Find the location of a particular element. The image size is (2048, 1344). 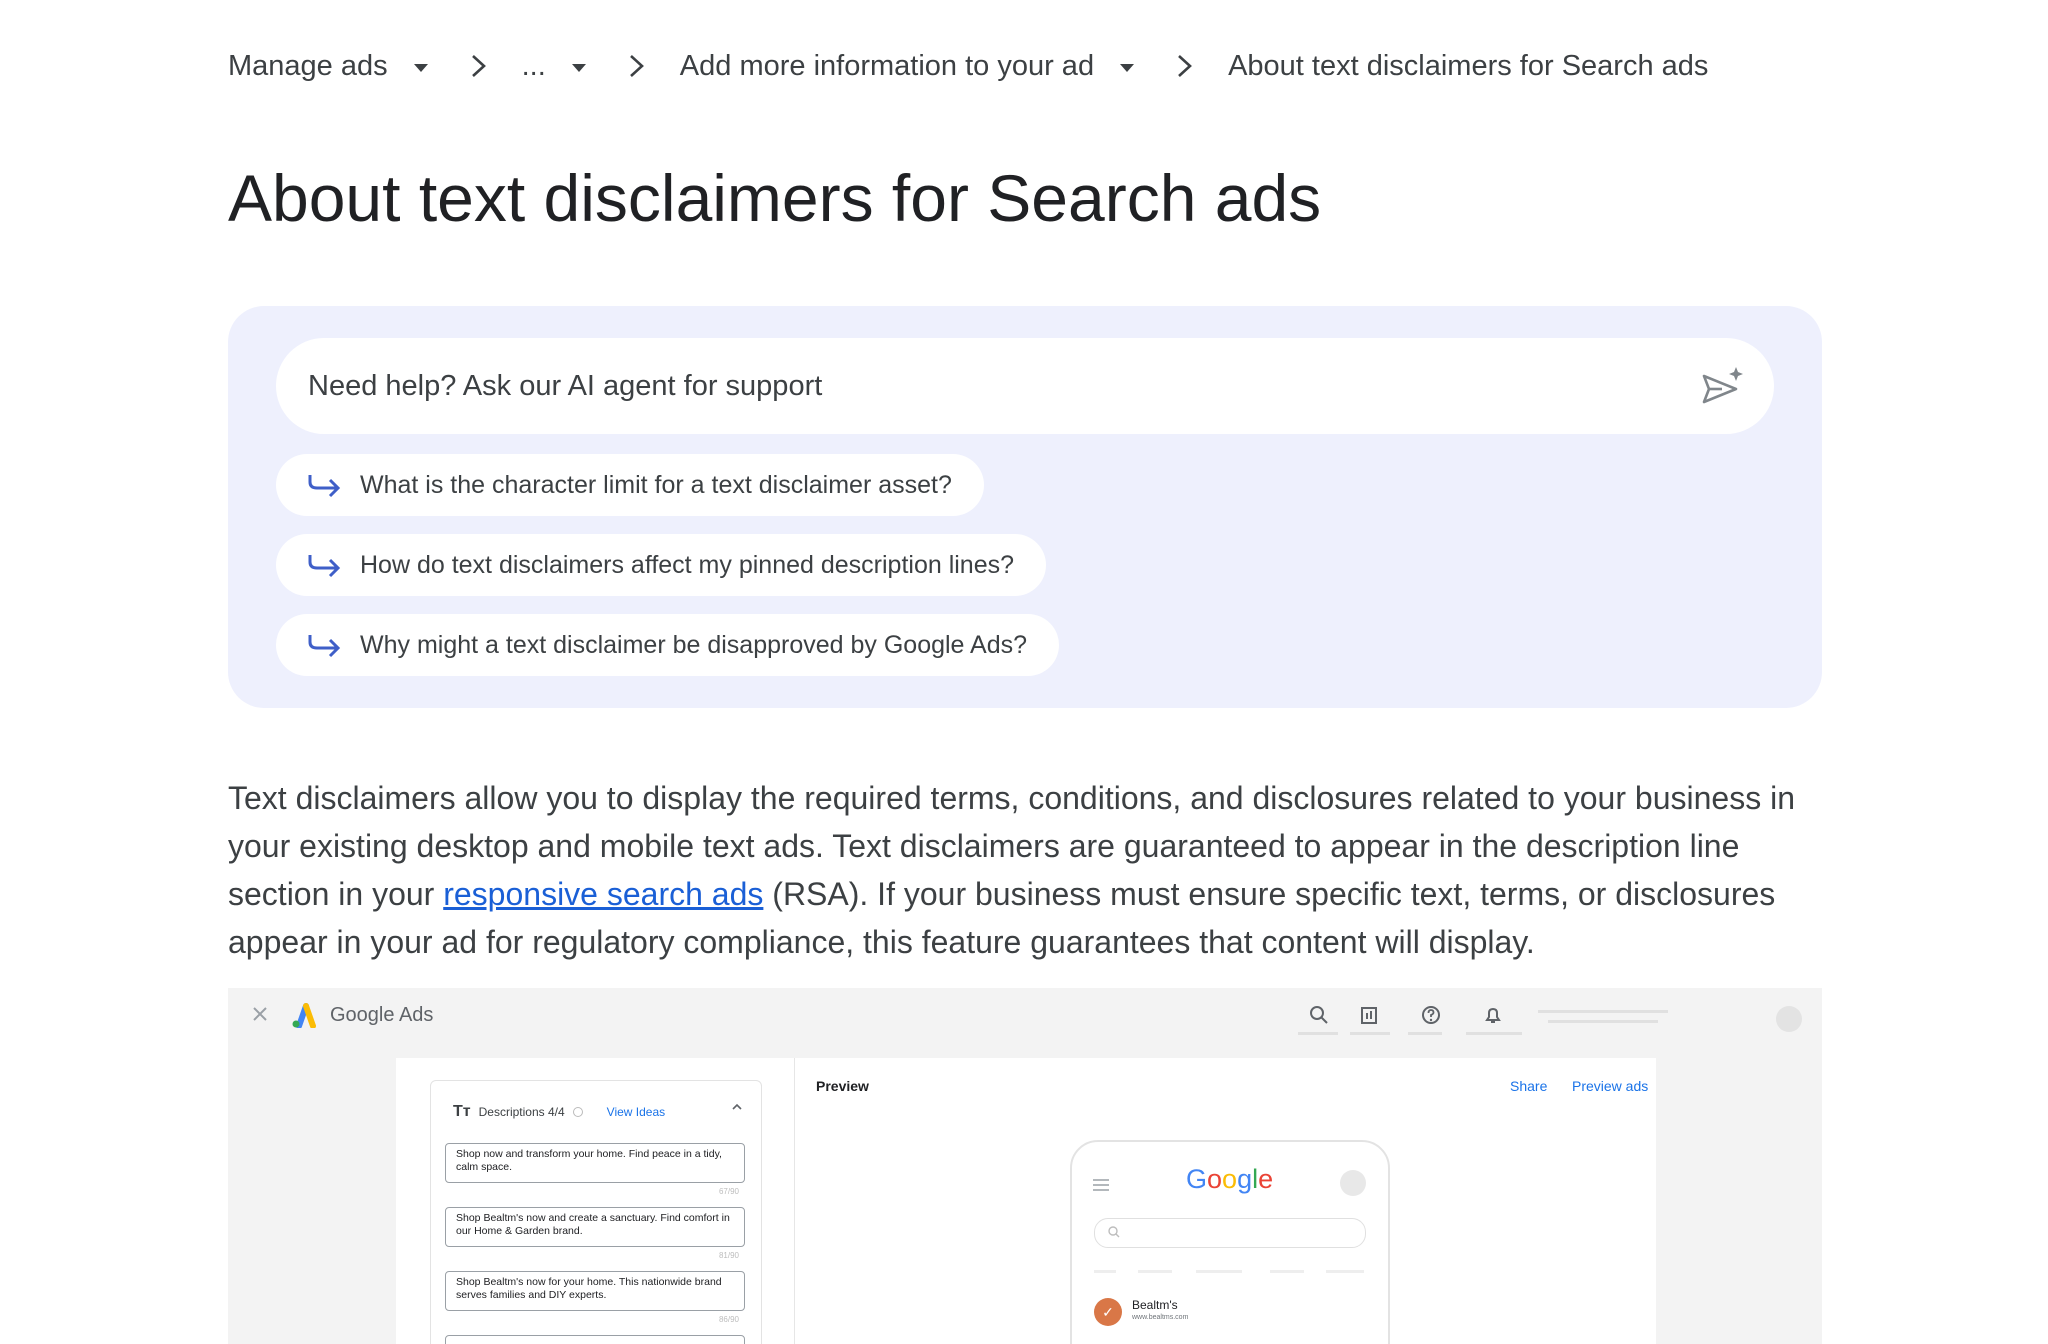

page-title: About text disclaimers for Search ads is located at coordinates (775, 198).